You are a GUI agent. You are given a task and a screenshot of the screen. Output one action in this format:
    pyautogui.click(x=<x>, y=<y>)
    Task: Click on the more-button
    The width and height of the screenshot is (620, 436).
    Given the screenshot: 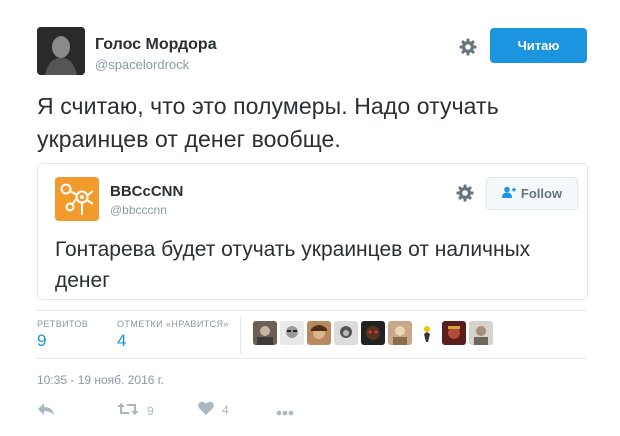 What is the action you would take?
    pyautogui.click(x=285, y=412)
    